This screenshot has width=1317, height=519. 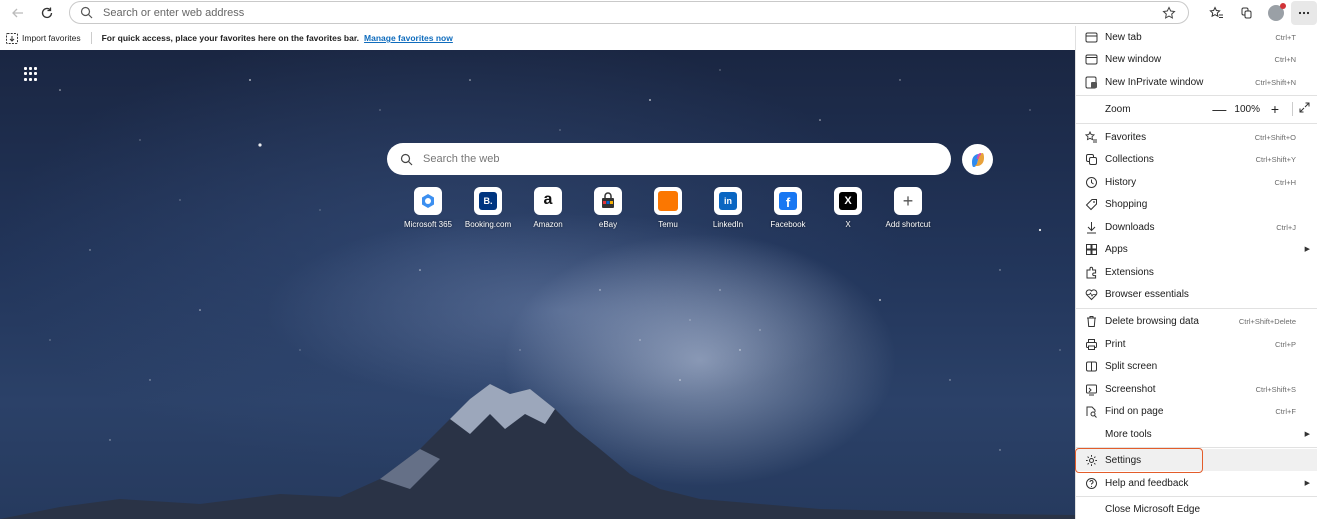 What do you see at coordinates (1091, 483) in the screenshot?
I see `help-icon` at bounding box center [1091, 483].